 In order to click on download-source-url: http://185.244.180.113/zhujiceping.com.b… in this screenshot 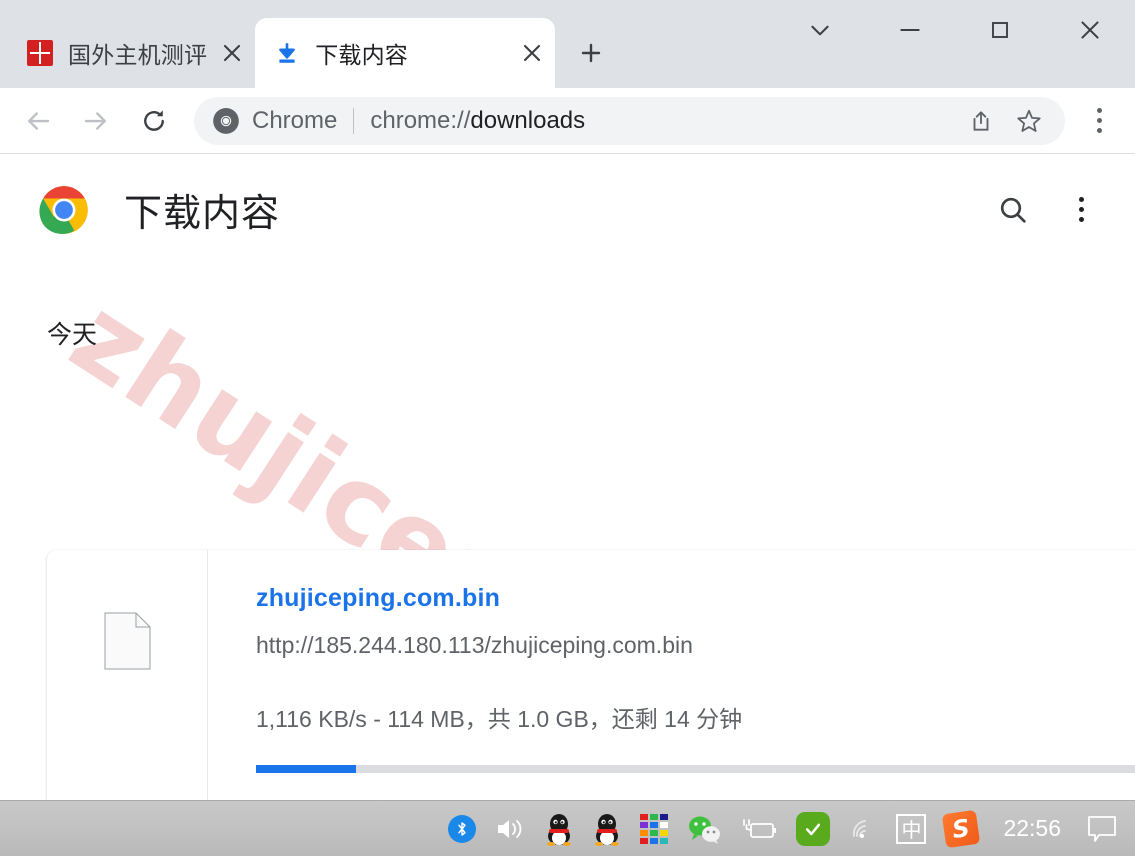, I will do `click(474, 645)`.